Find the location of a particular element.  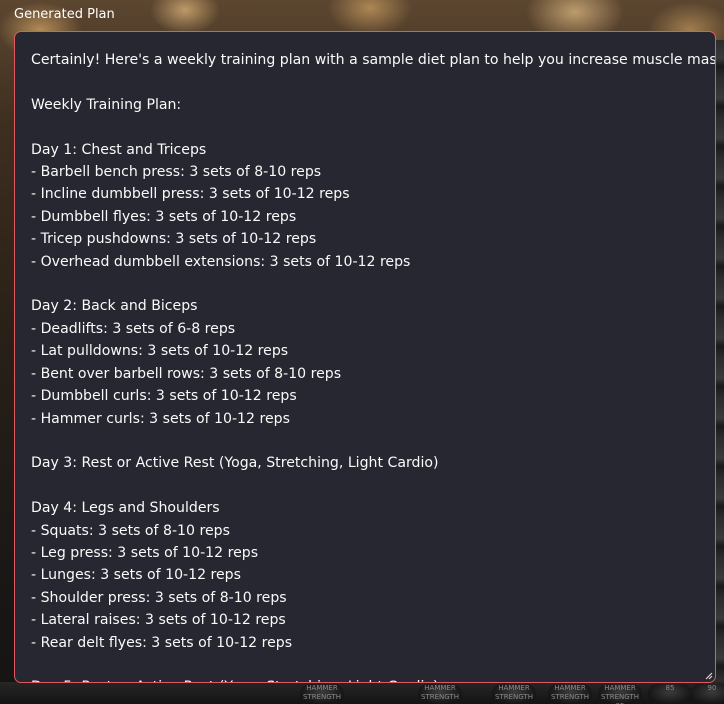

plan-line: - Dumbbell curls: 3 sets of 10-12 reps is located at coordinates (164, 396).